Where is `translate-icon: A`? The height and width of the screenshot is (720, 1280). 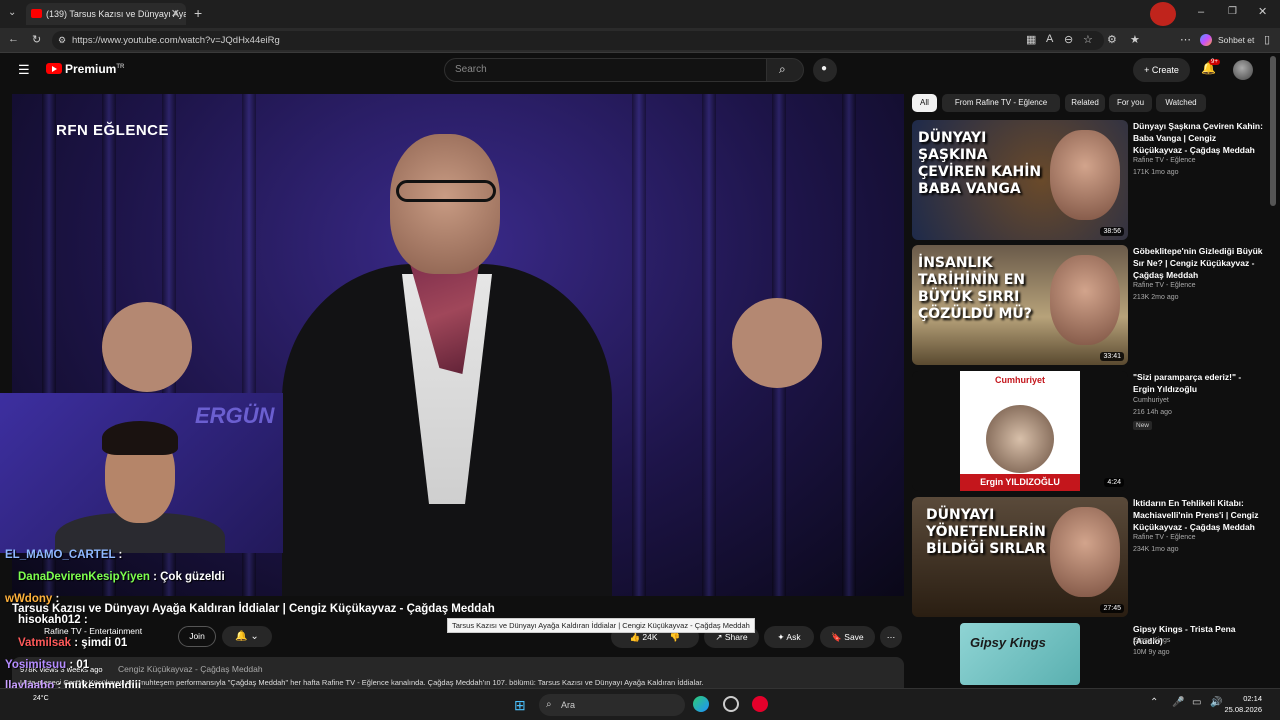 translate-icon: A is located at coordinates (1049, 39).